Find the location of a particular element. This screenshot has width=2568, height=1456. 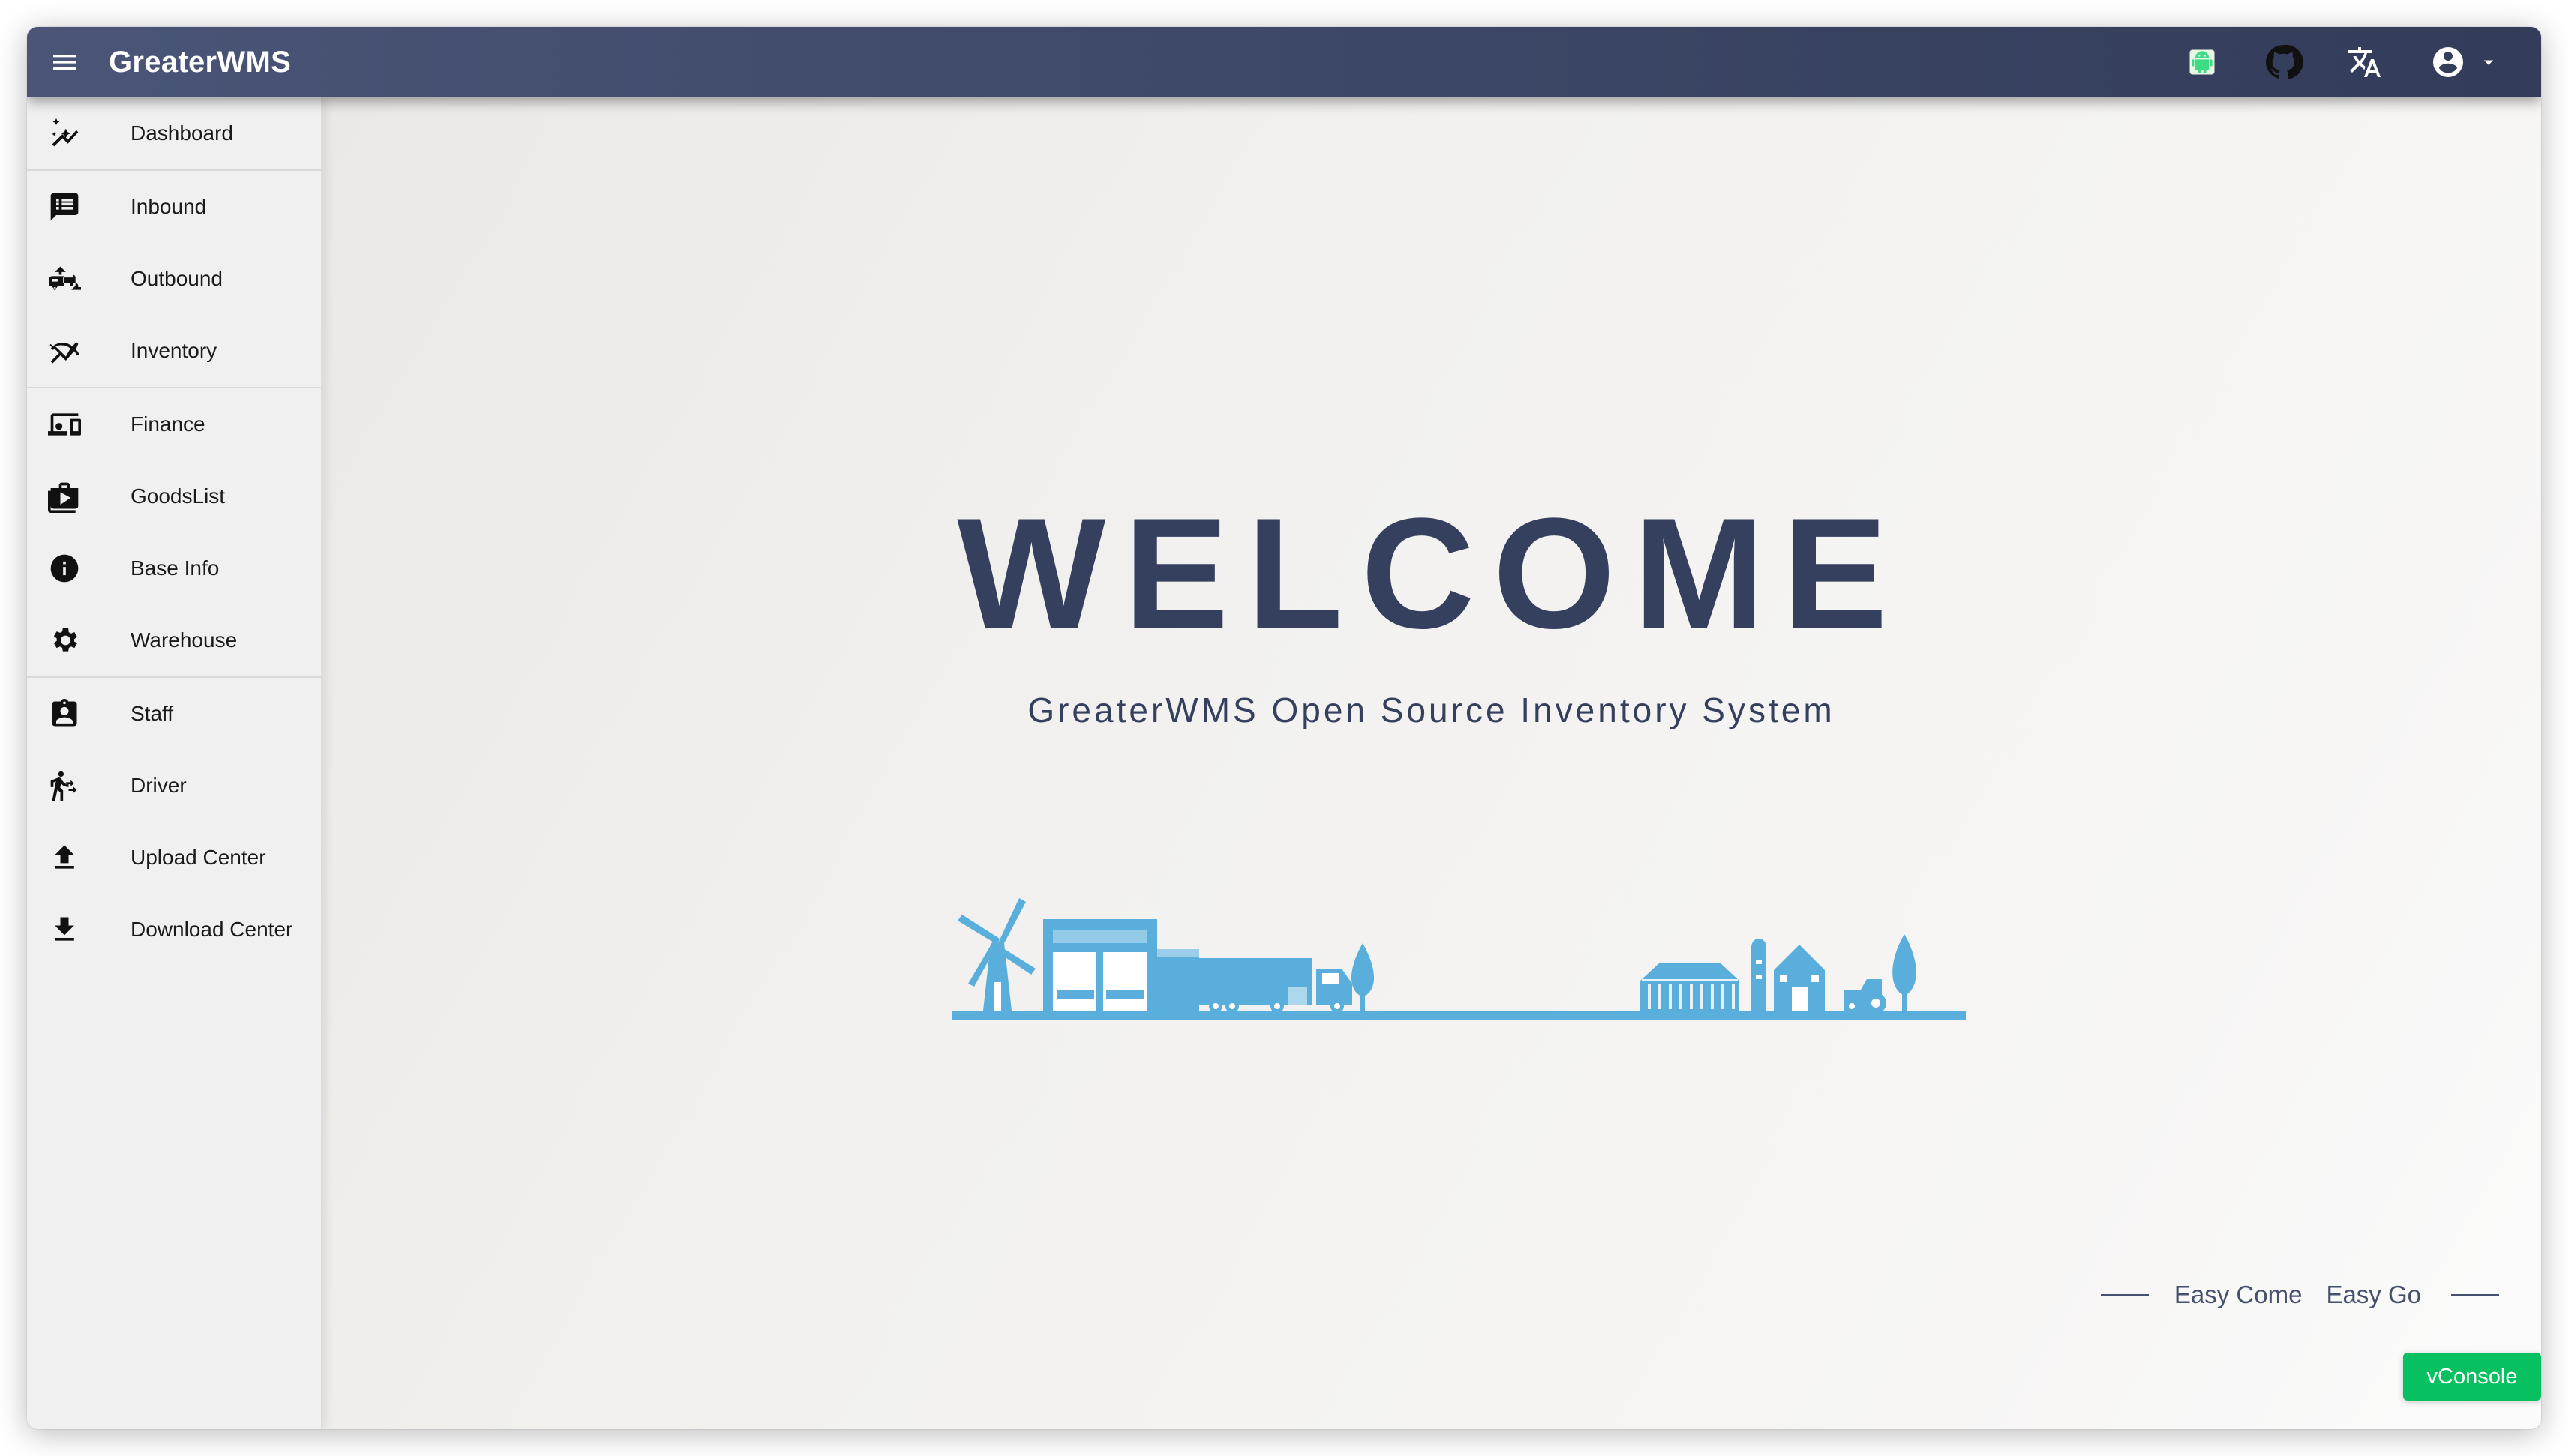

sidebar-item-download-center: Download Center is located at coordinates (174, 930).